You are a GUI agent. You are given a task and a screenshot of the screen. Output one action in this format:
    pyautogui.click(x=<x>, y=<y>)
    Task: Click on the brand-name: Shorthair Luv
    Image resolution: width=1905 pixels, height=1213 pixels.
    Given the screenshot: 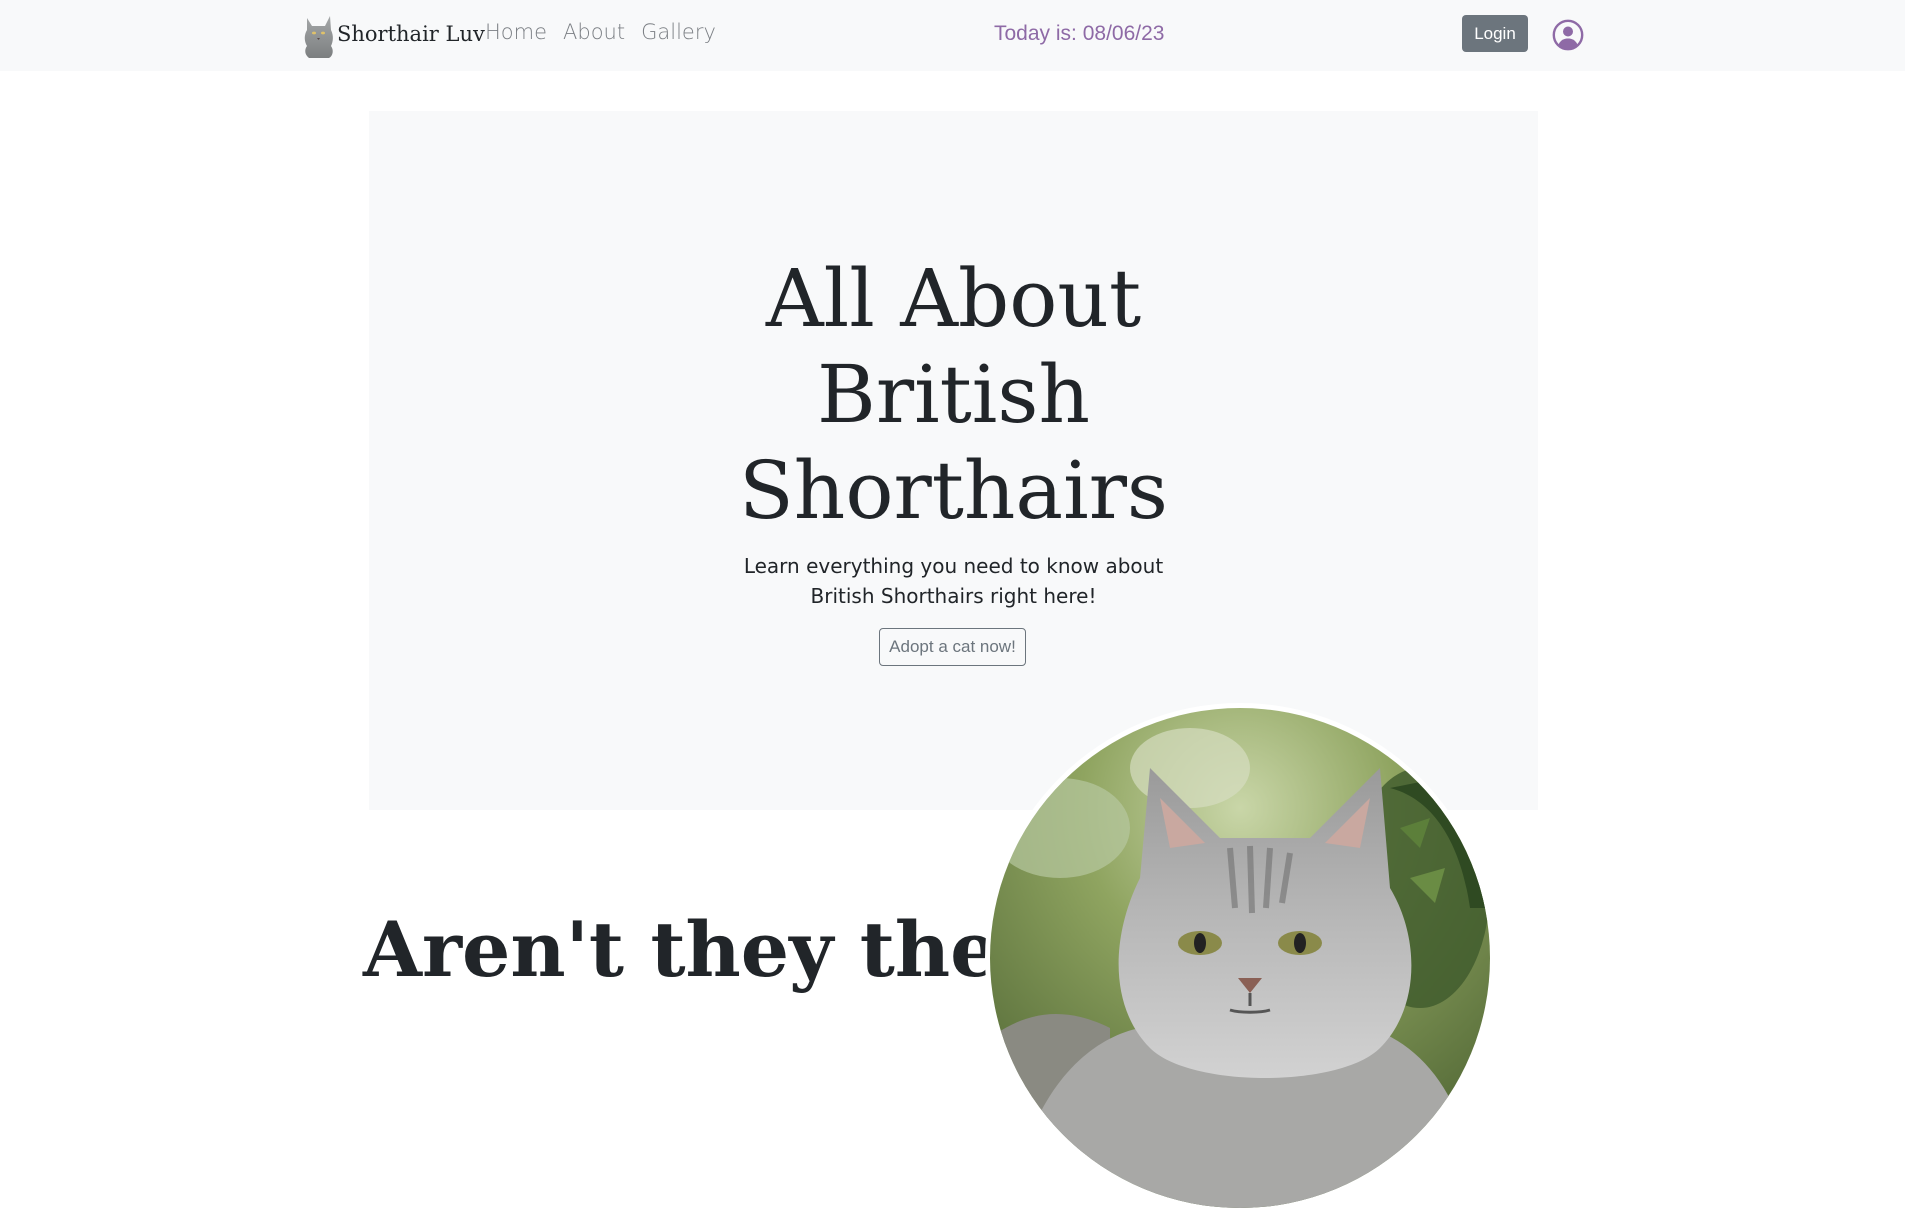 What is the action you would take?
    pyautogui.click(x=411, y=34)
    